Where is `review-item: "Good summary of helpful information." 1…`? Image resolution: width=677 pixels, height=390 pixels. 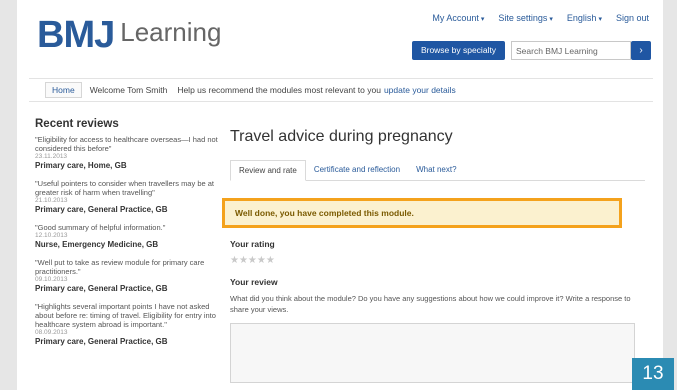
review-item: "Good summary of helpful information." 1… is located at coordinates (130, 236).